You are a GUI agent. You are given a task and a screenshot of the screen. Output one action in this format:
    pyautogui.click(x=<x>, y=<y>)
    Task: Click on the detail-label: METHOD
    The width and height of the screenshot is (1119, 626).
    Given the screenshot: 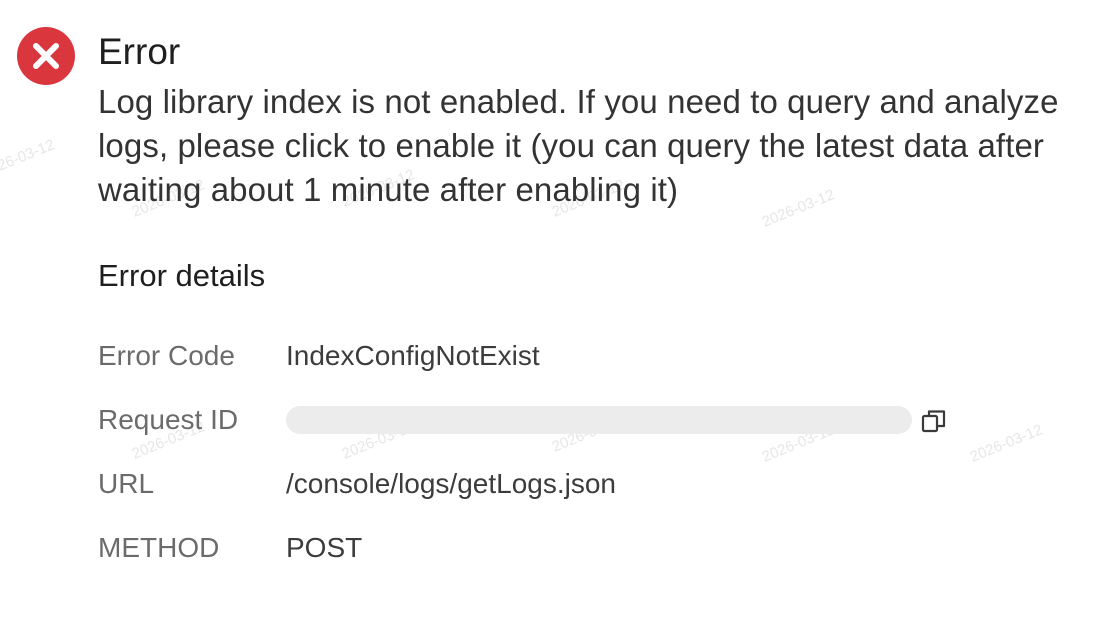 What is the action you would take?
    pyautogui.click(x=159, y=547)
    